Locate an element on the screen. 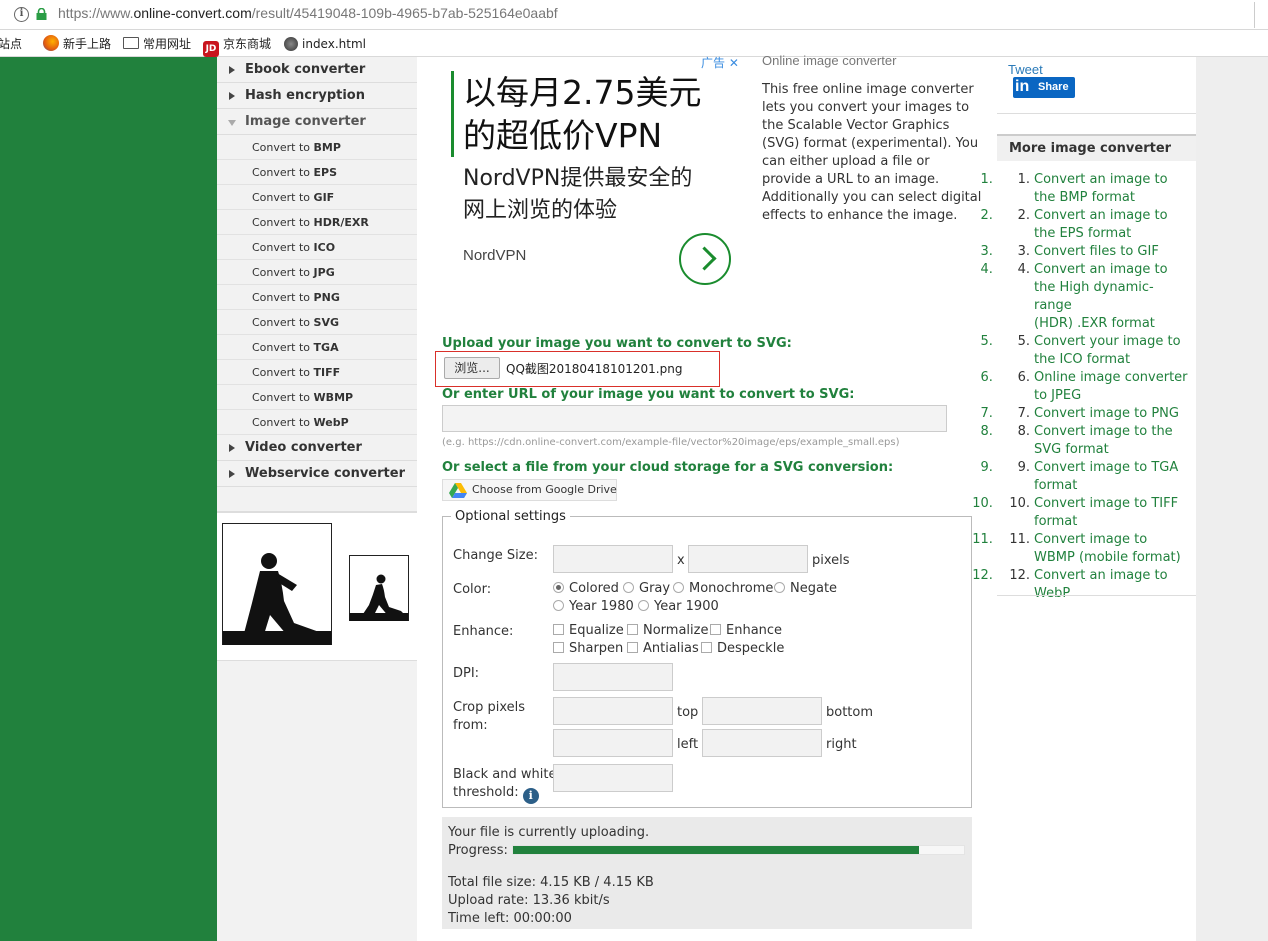 This screenshot has width=1268, height=941. list-number: 2. is located at coordinates (1023, 215).